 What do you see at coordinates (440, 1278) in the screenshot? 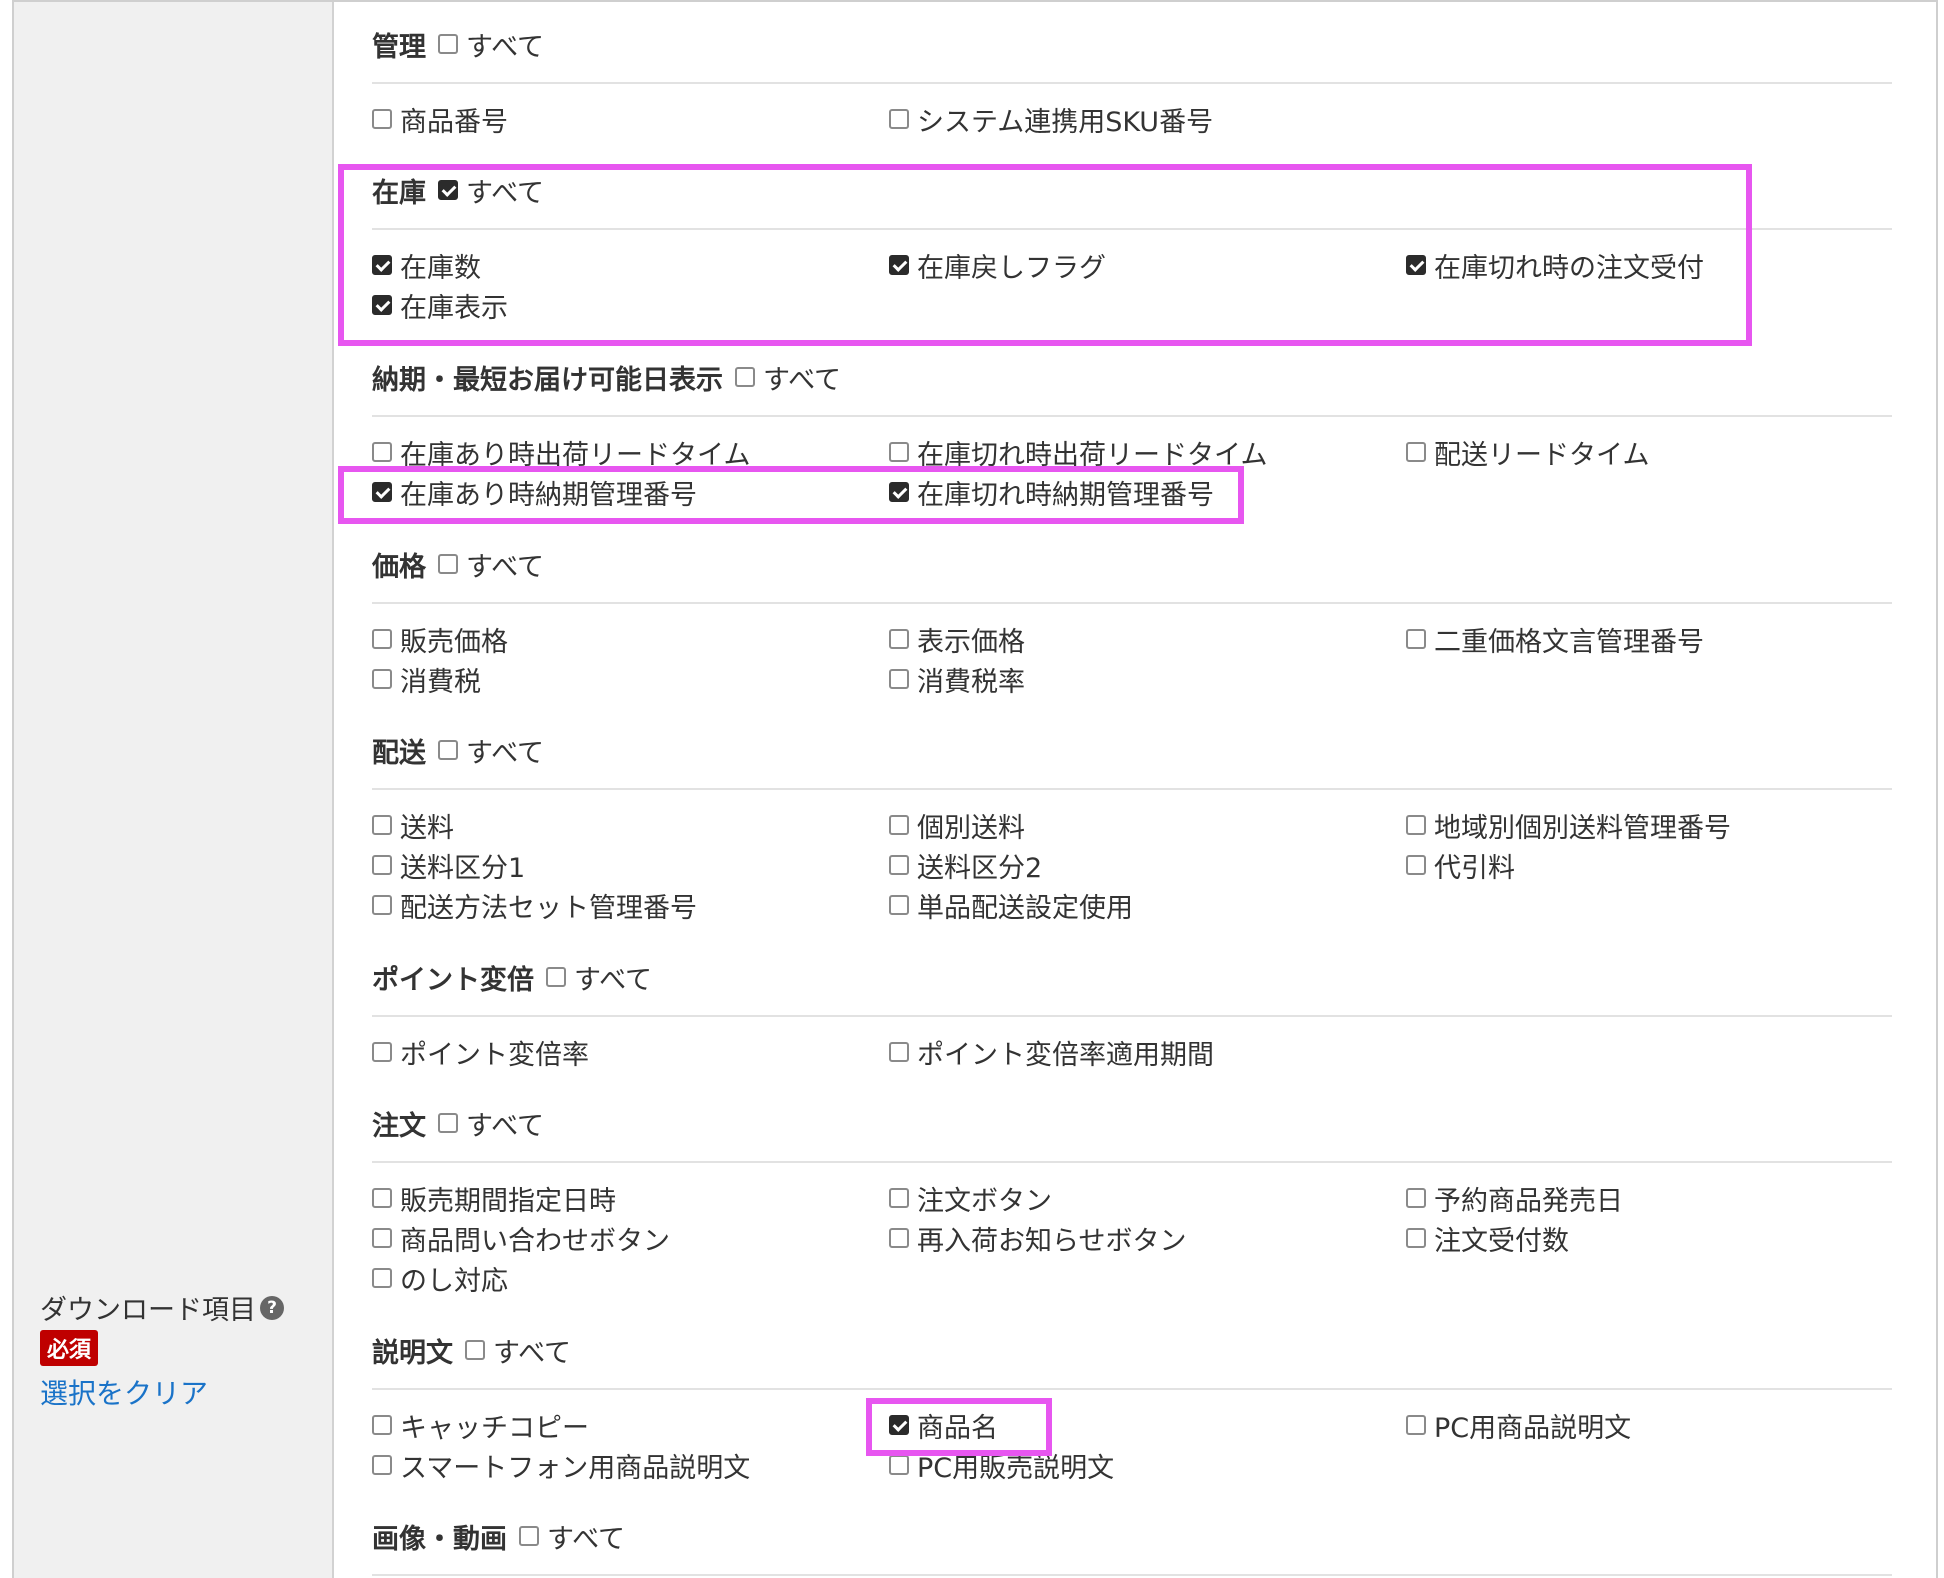
I see `checkbox-item: のし対応` at bounding box center [440, 1278].